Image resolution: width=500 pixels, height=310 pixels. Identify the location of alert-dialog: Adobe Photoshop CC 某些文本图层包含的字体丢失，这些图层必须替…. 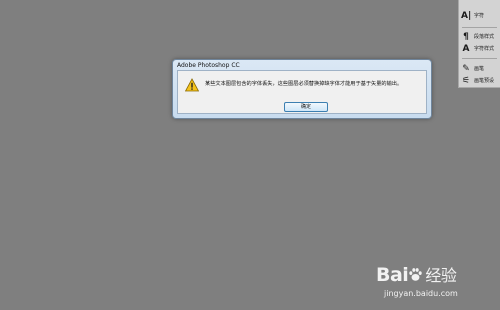
(302, 89).